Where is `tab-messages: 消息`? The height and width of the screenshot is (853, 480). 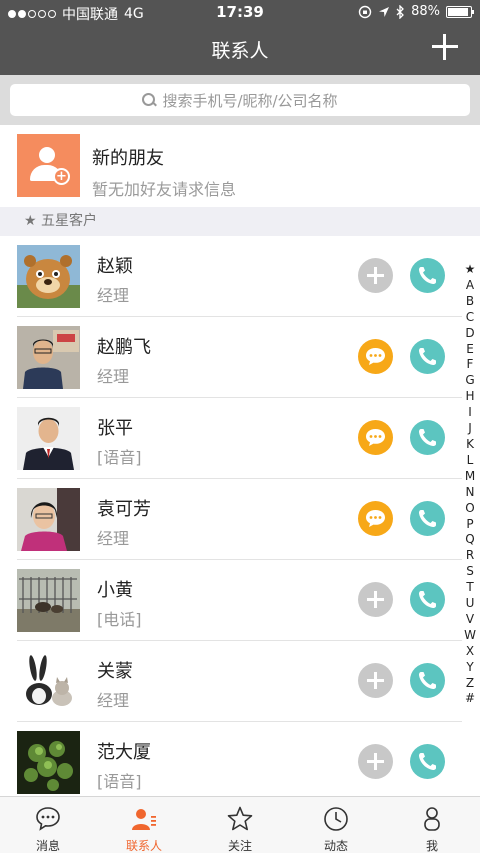
tab-messages: 消息 is located at coordinates (48, 825).